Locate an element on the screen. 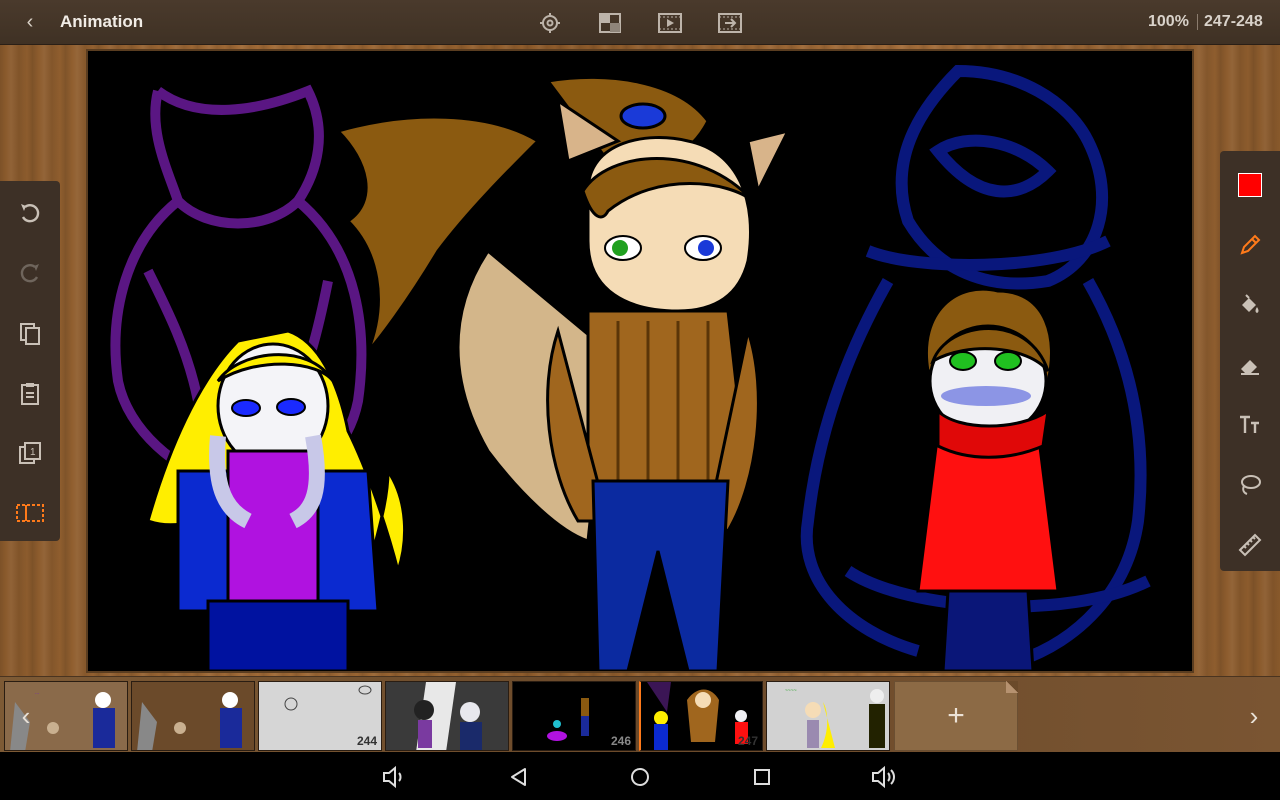 This screenshot has width=1280, height=800. pencil-tool is located at coordinates (1250, 245).